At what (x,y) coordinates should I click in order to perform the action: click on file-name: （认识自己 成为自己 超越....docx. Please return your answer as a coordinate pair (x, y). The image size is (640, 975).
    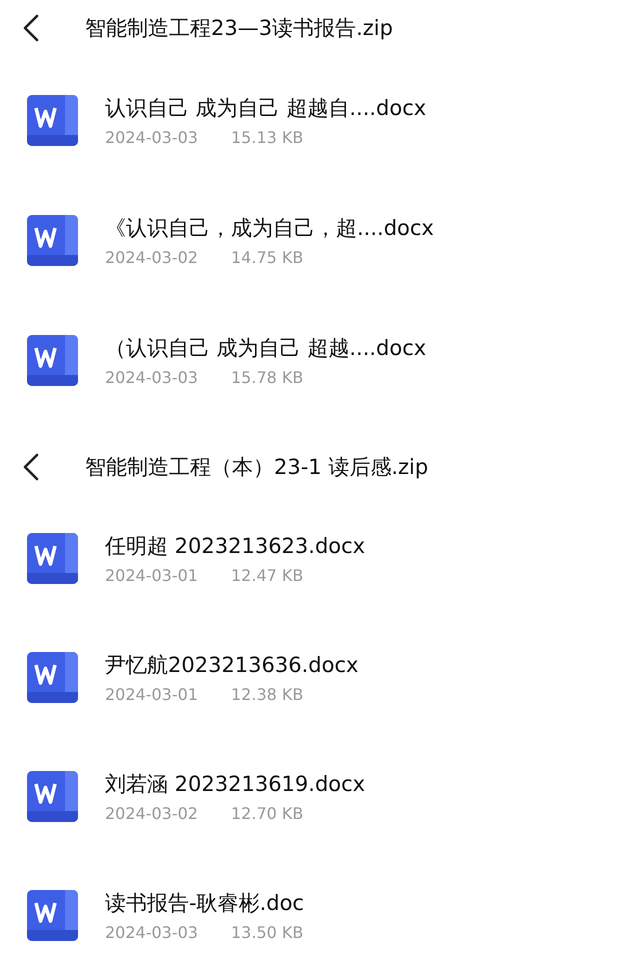
    Looking at the image, I should click on (265, 348).